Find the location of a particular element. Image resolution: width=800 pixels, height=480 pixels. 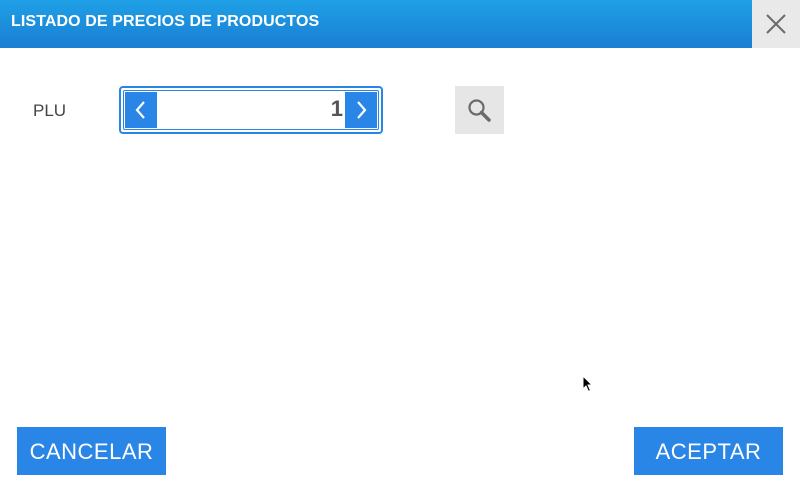

plu-value-input: 1 is located at coordinates (252, 109).